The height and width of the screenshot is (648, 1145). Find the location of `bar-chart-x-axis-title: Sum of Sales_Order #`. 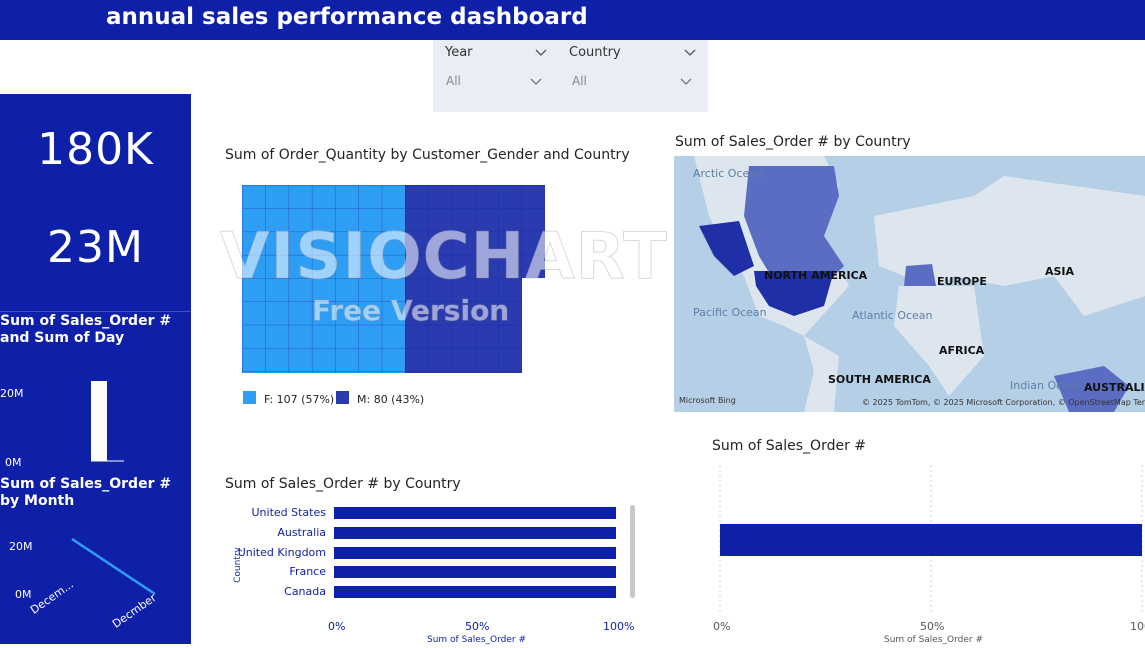

bar-chart-x-axis-title: Sum of Sales_Order # is located at coordinates (477, 640).